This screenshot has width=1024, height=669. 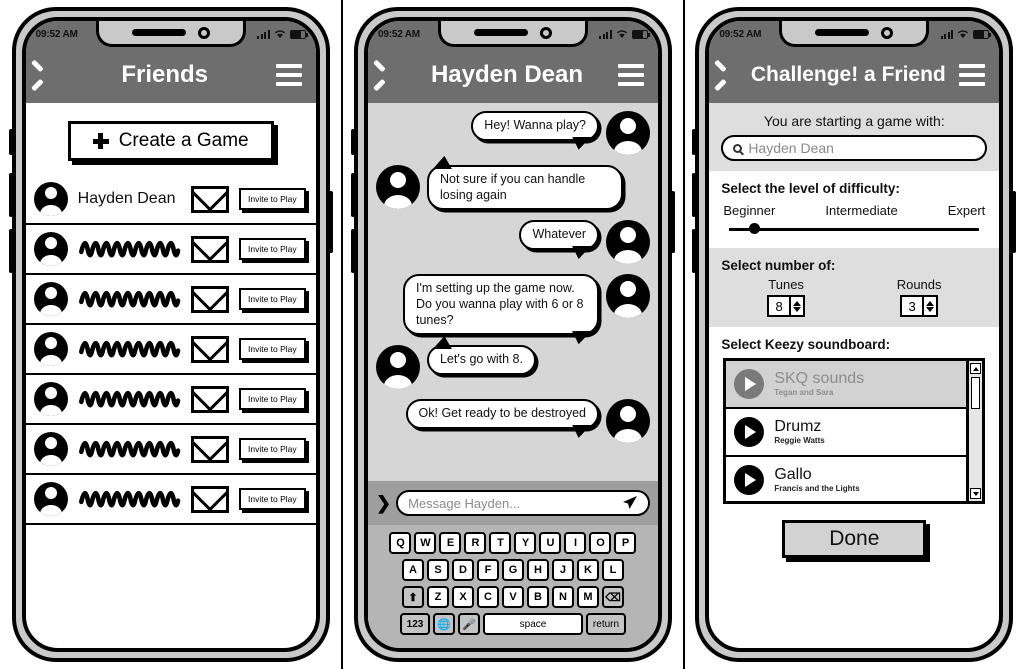 What do you see at coordinates (412, 570) in the screenshot?
I see `key-a: A` at bounding box center [412, 570].